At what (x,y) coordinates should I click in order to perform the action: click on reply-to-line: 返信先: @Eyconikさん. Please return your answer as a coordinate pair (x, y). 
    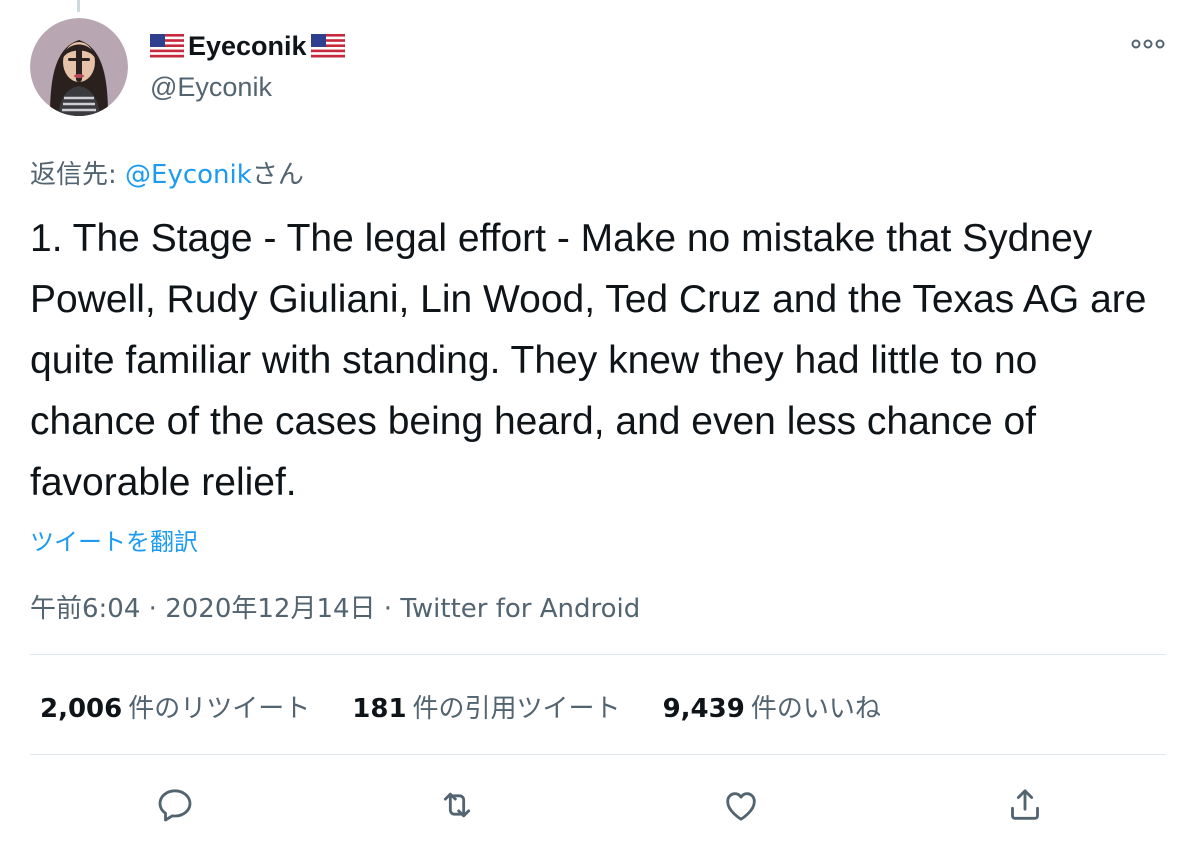
    Looking at the image, I should click on (167, 172).